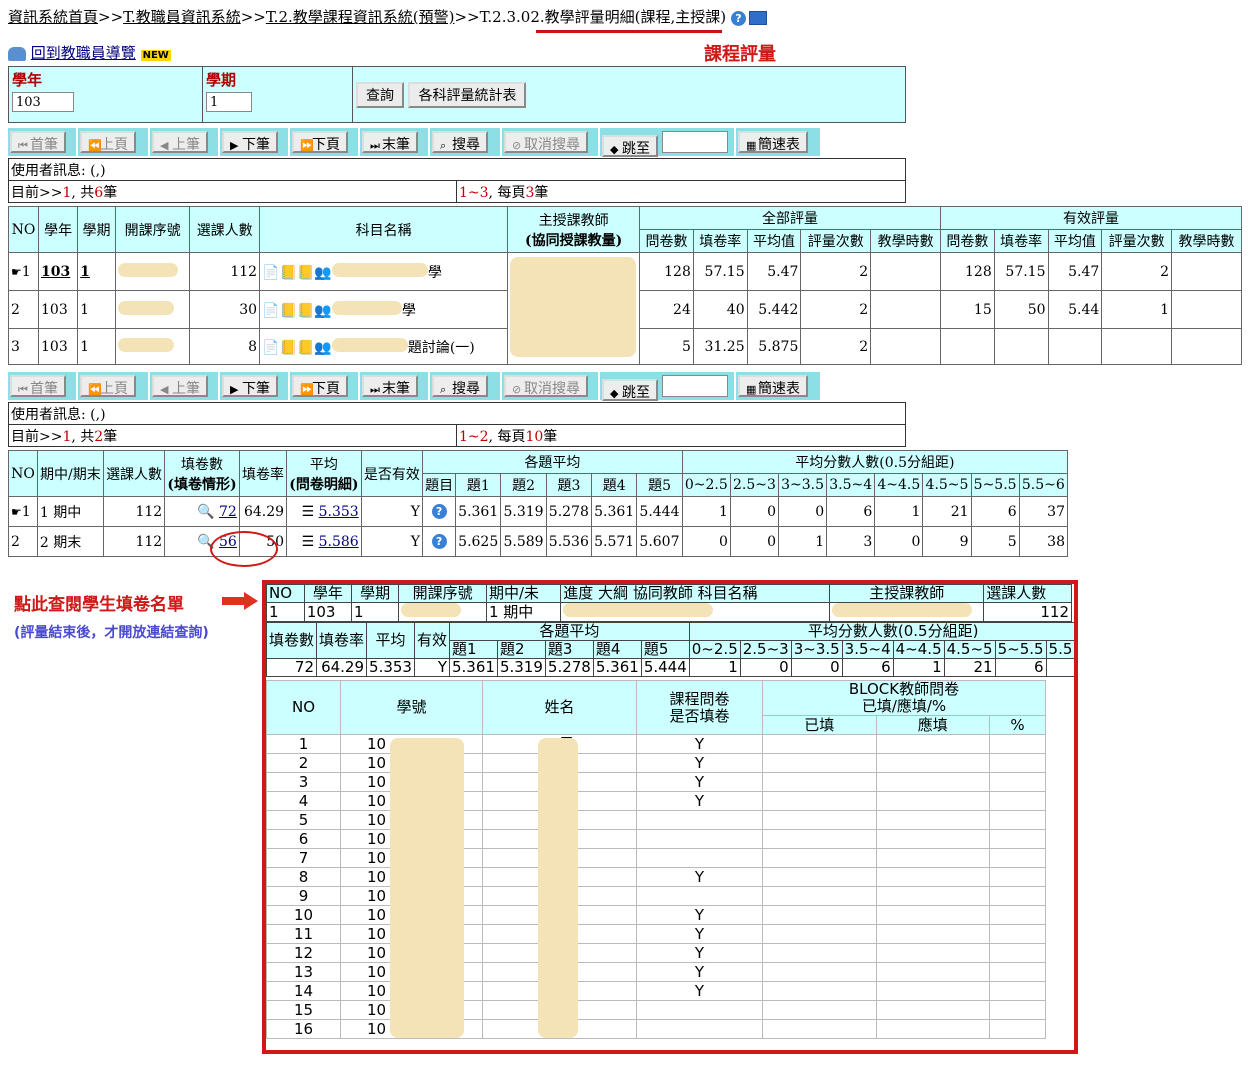 This screenshot has width=1255, height=1068. I want to click on breadcrumb-home-link: 資訊系統首頁, so click(53, 17).